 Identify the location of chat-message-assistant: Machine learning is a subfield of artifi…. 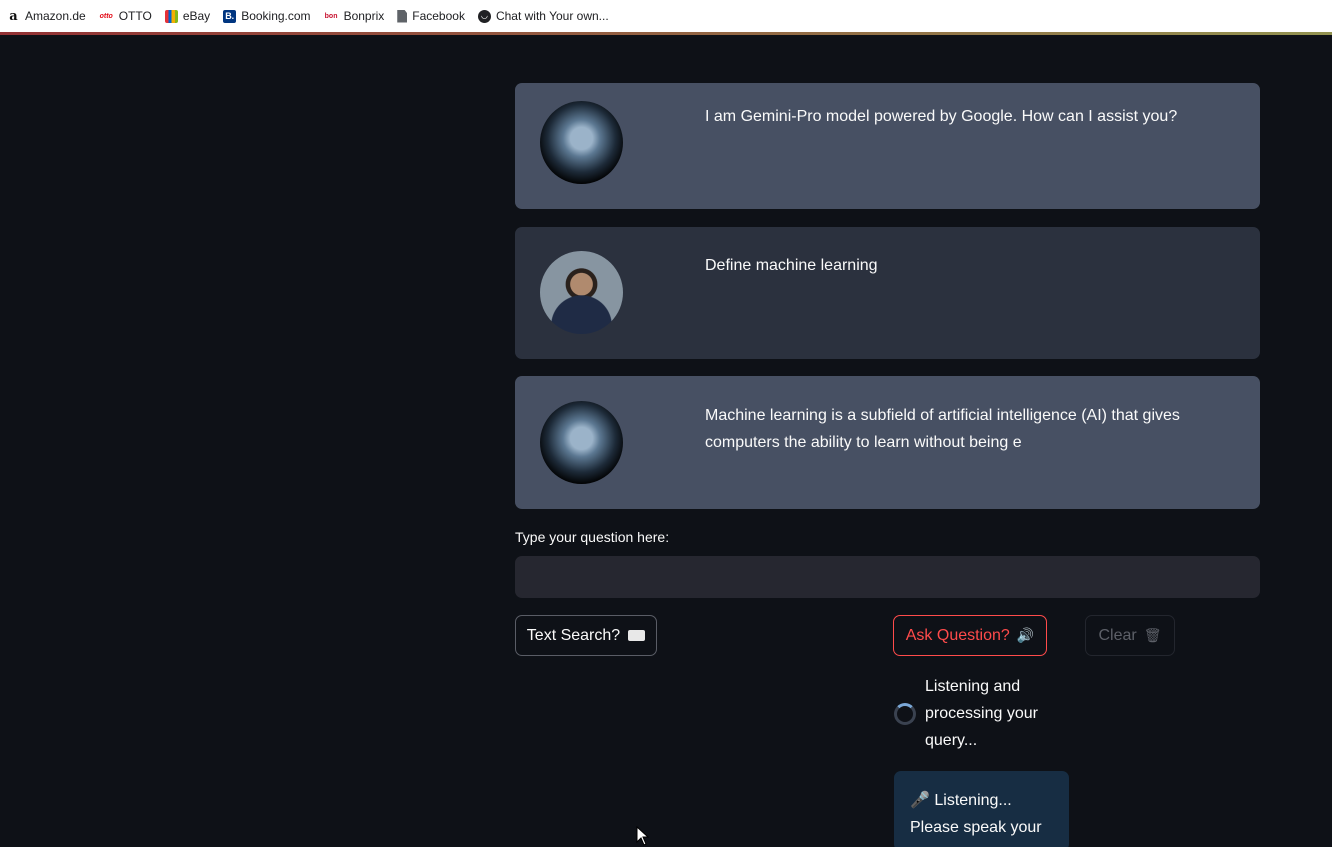
(887, 442).